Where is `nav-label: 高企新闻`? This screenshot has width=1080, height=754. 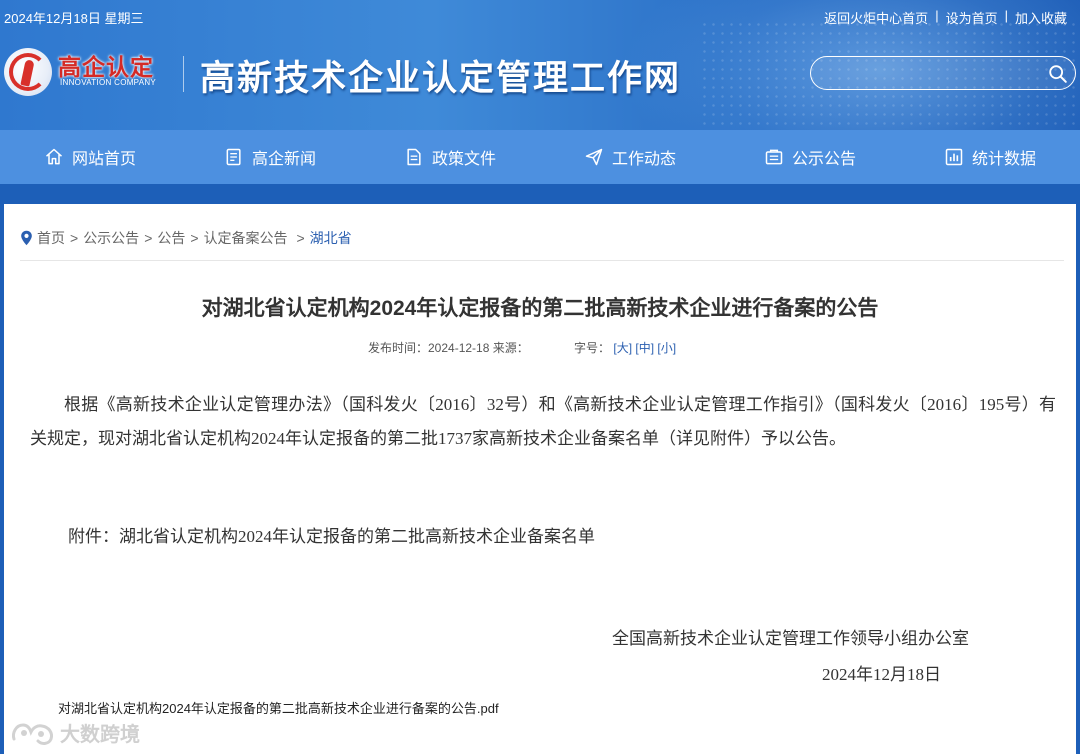
nav-label: 高企新闻 is located at coordinates (283, 159).